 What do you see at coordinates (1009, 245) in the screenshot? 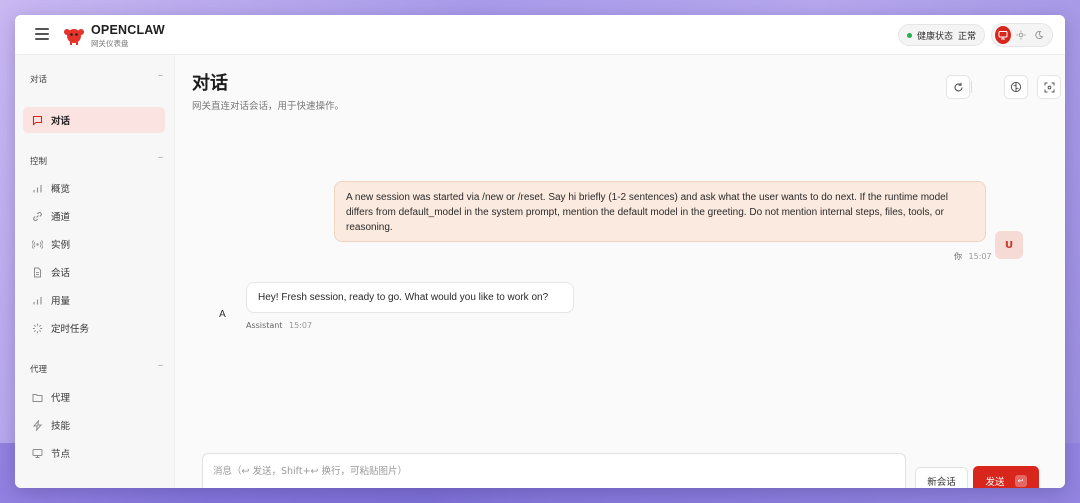
I see `user-avatar: U` at bounding box center [1009, 245].